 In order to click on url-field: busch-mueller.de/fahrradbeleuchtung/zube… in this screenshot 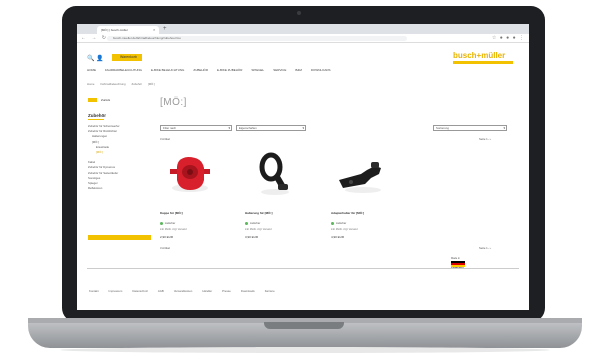, I will do `click(257, 38)`.